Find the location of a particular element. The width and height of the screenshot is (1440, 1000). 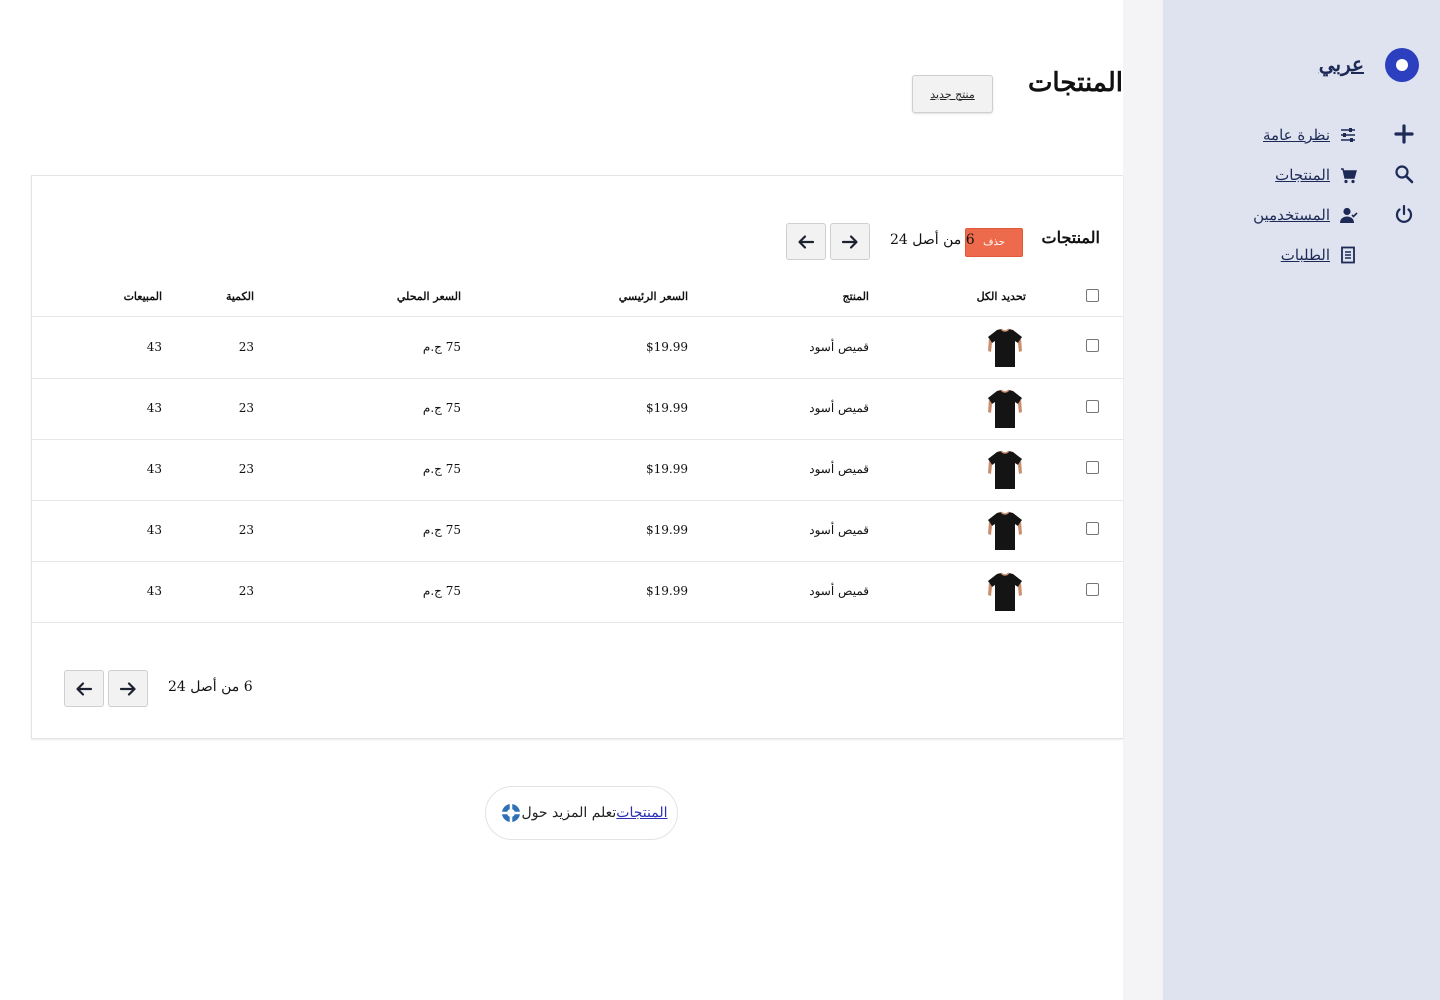

sidebar-item-orders: الطلبات is located at coordinates (1258, 255).